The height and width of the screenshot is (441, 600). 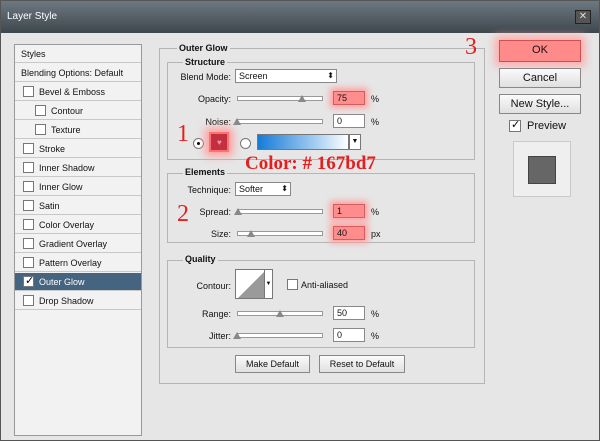 What do you see at coordinates (205, 62) in the screenshot?
I see `structure-title: Structure` at bounding box center [205, 62].